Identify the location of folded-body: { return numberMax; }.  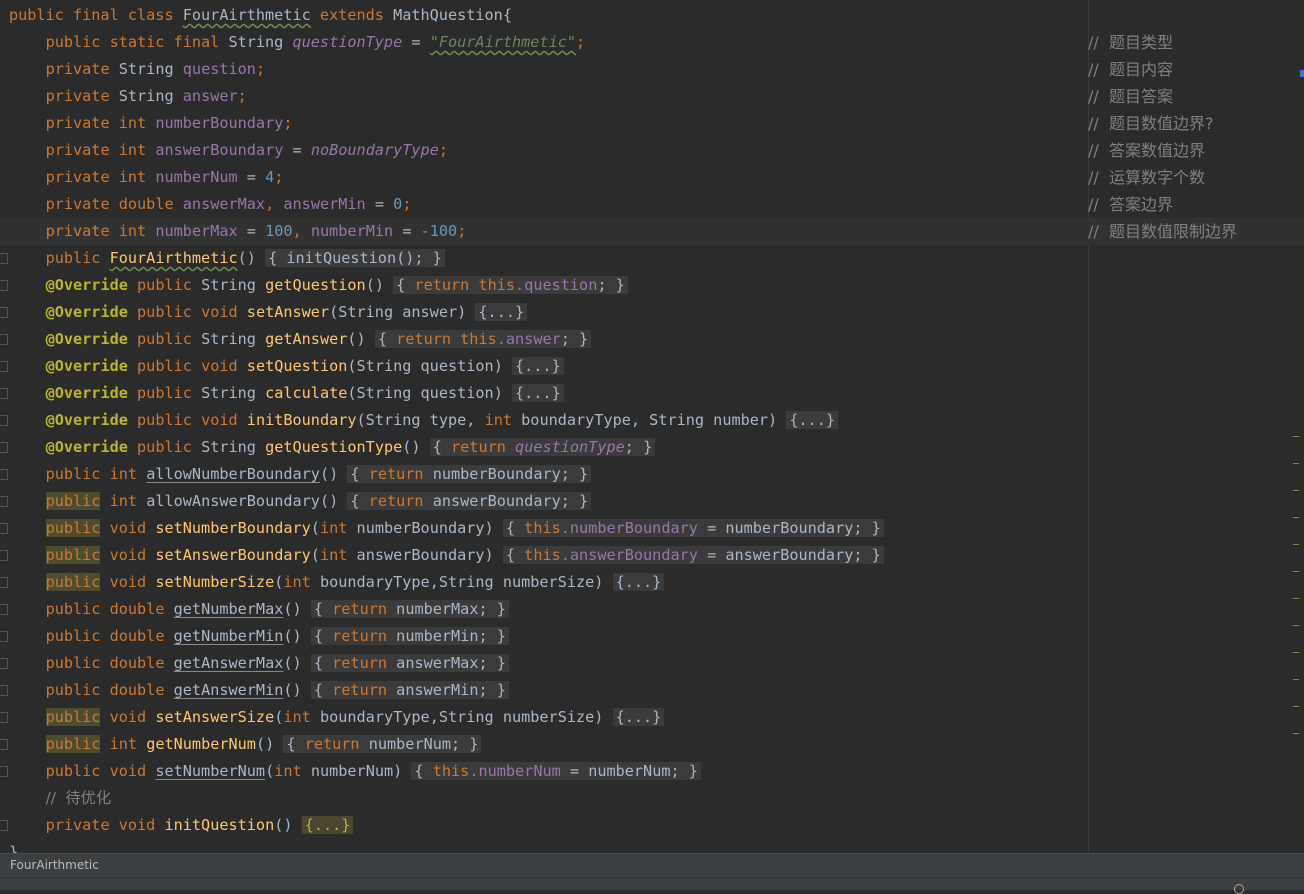
(409, 609).